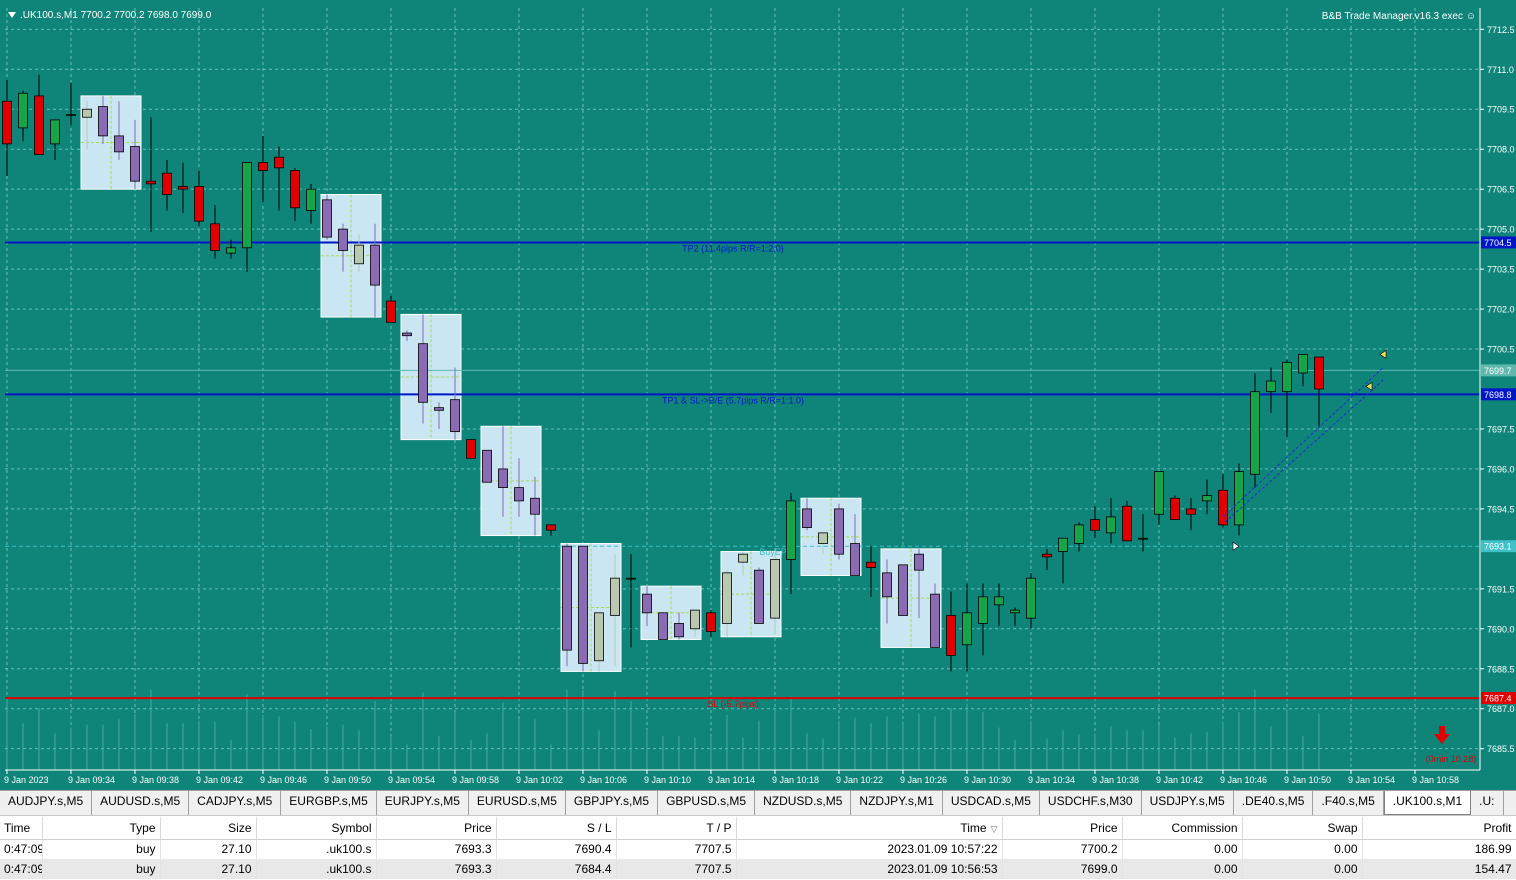 The height and width of the screenshot is (880, 1516). Describe the element at coordinates (329, 803) in the screenshot. I see `tab-eurgbp-s-m5: EURGBP.s,M5` at that location.